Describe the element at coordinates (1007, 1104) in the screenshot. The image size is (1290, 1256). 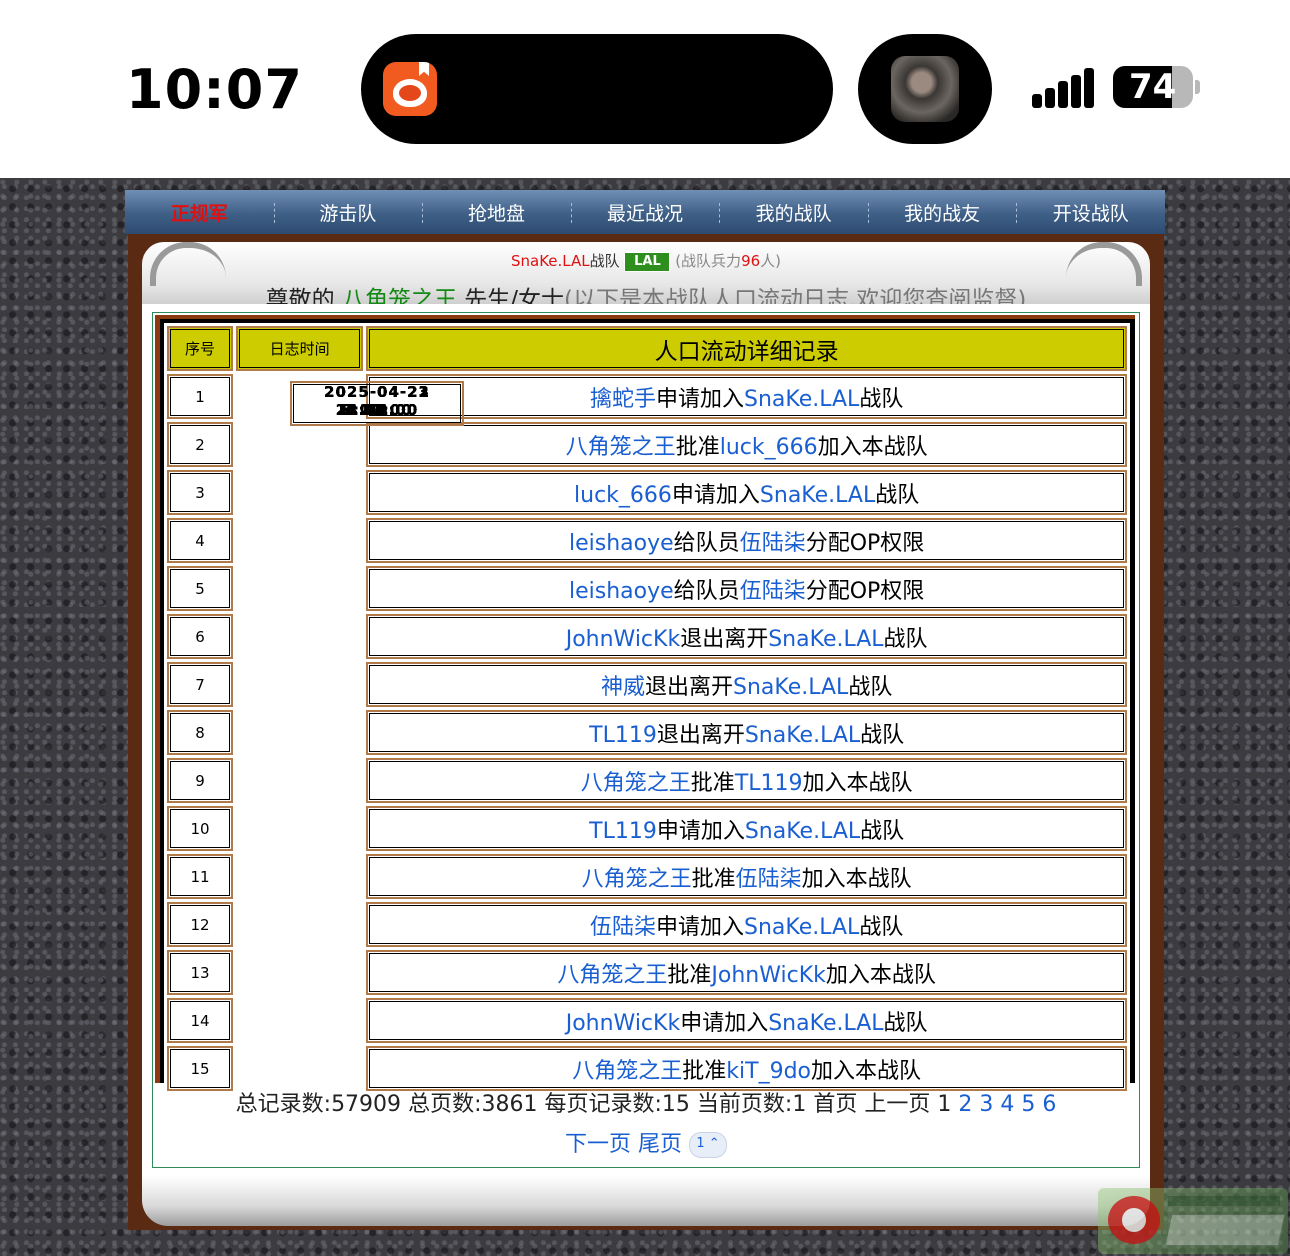
I see `page-link: 4` at that location.